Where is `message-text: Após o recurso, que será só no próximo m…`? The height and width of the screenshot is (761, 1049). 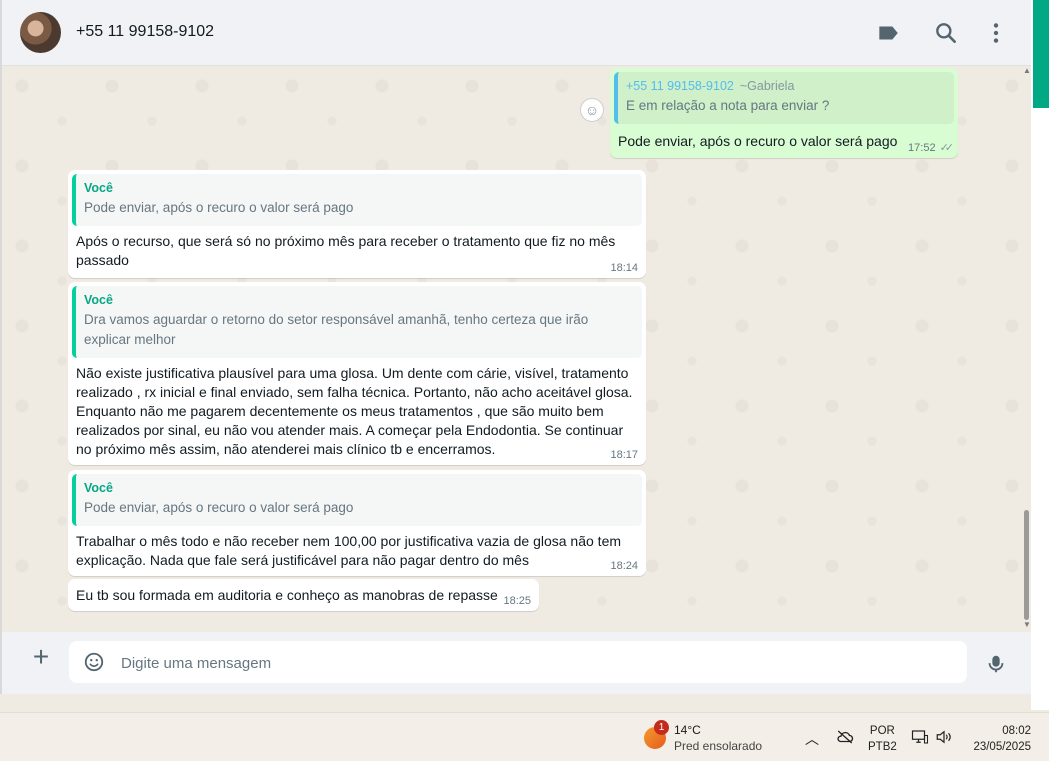 message-text: Após o recurso, que será só no próximo m… is located at coordinates (346, 250).